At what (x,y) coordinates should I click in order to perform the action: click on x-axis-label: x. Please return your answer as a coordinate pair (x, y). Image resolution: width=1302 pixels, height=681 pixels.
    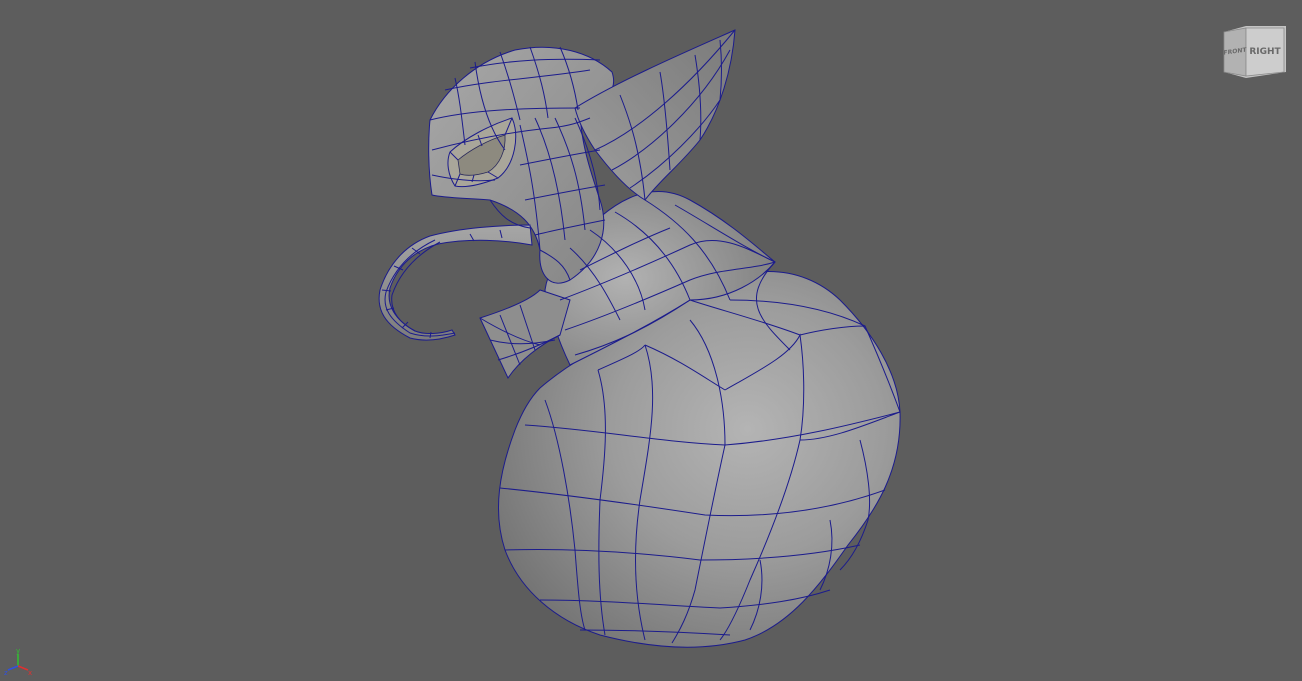
    Looking at the image, I should click on (30, 672).